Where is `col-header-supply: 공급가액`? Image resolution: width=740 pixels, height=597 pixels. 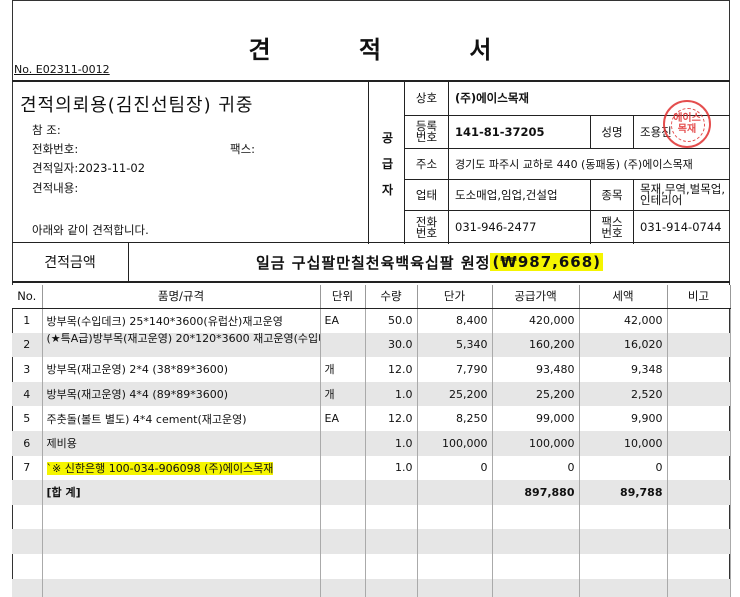 col-header-supply: 공급가액 is located at coordinates (536, 297).